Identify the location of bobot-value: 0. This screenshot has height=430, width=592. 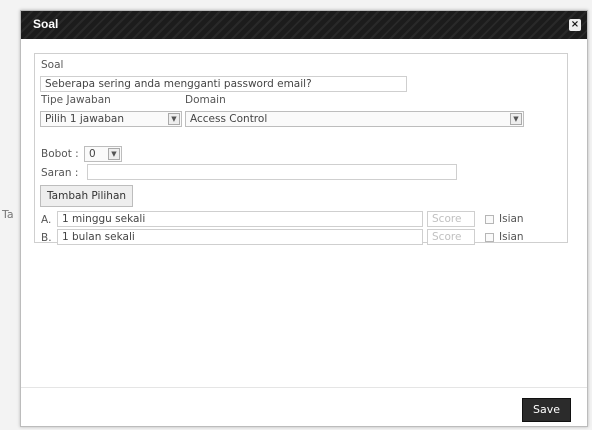
(92, 154).